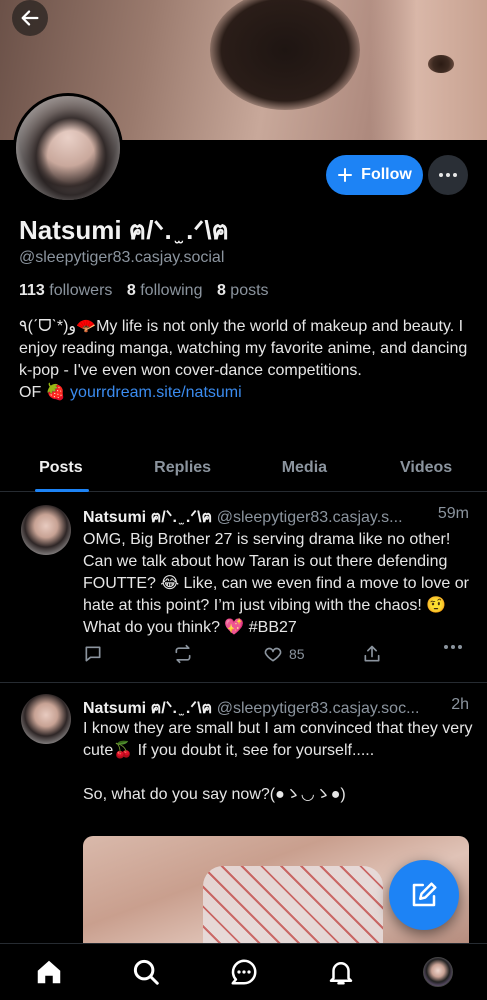  I want to click on tab-media: Media, so click(305, 468).